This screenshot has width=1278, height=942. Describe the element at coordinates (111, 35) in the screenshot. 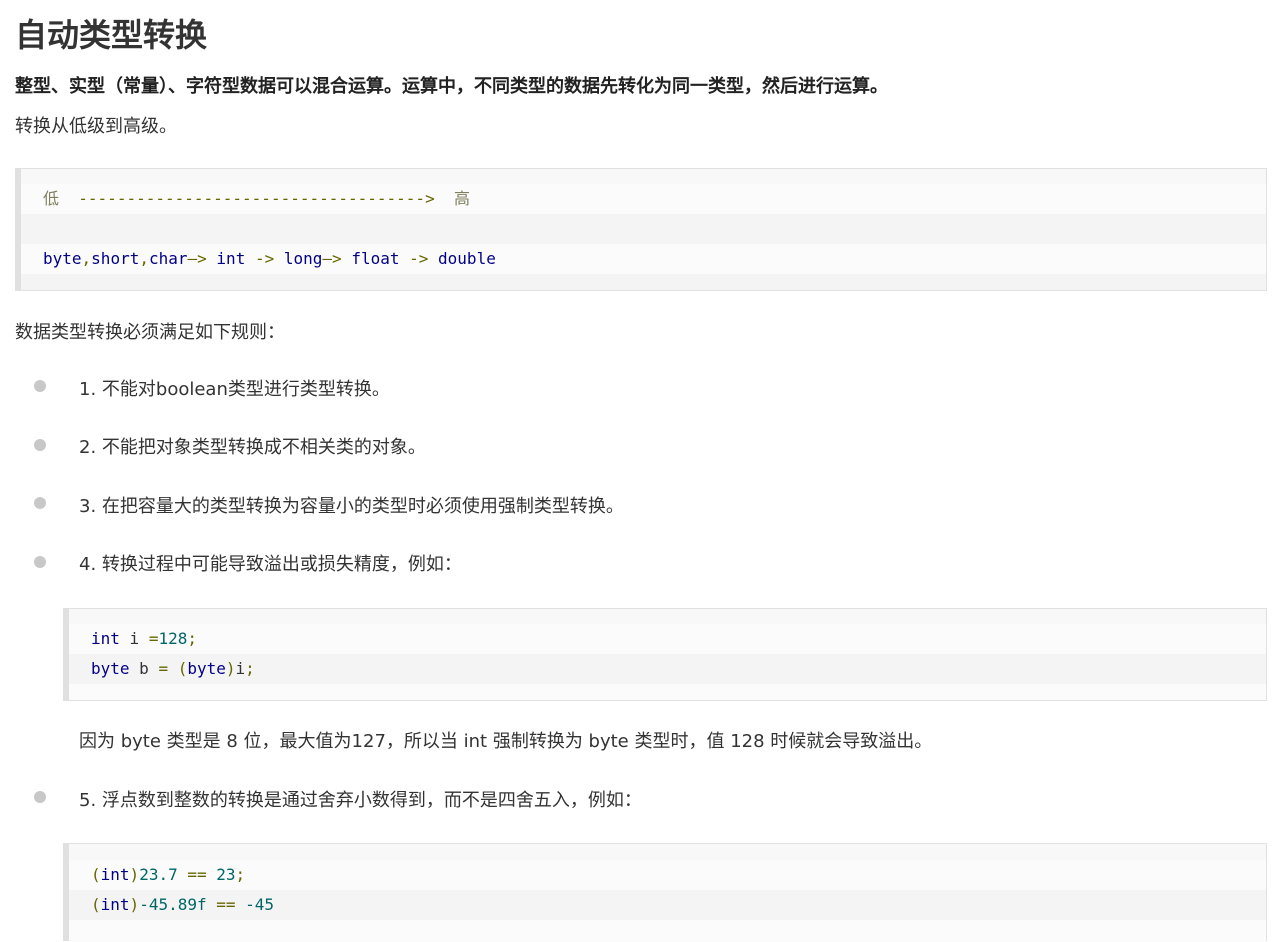

I see `page-title: 自动类型转换` at that location.